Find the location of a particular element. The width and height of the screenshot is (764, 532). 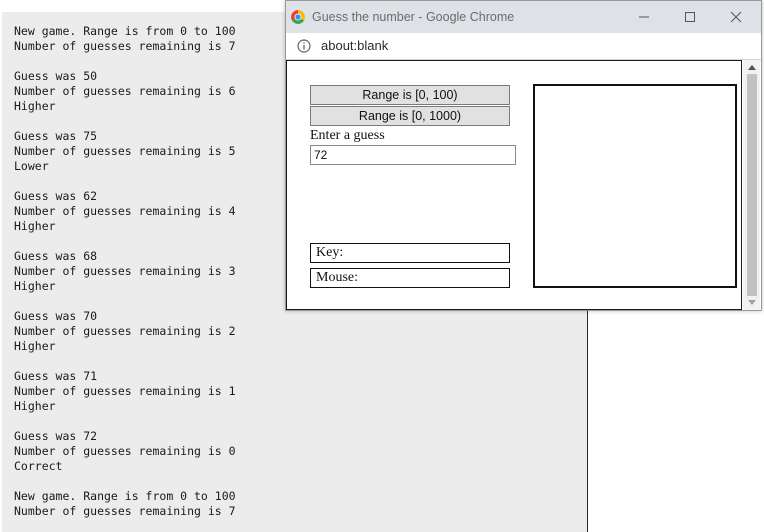

guess-label: Enter a guess is located at coordinates (347, 135).